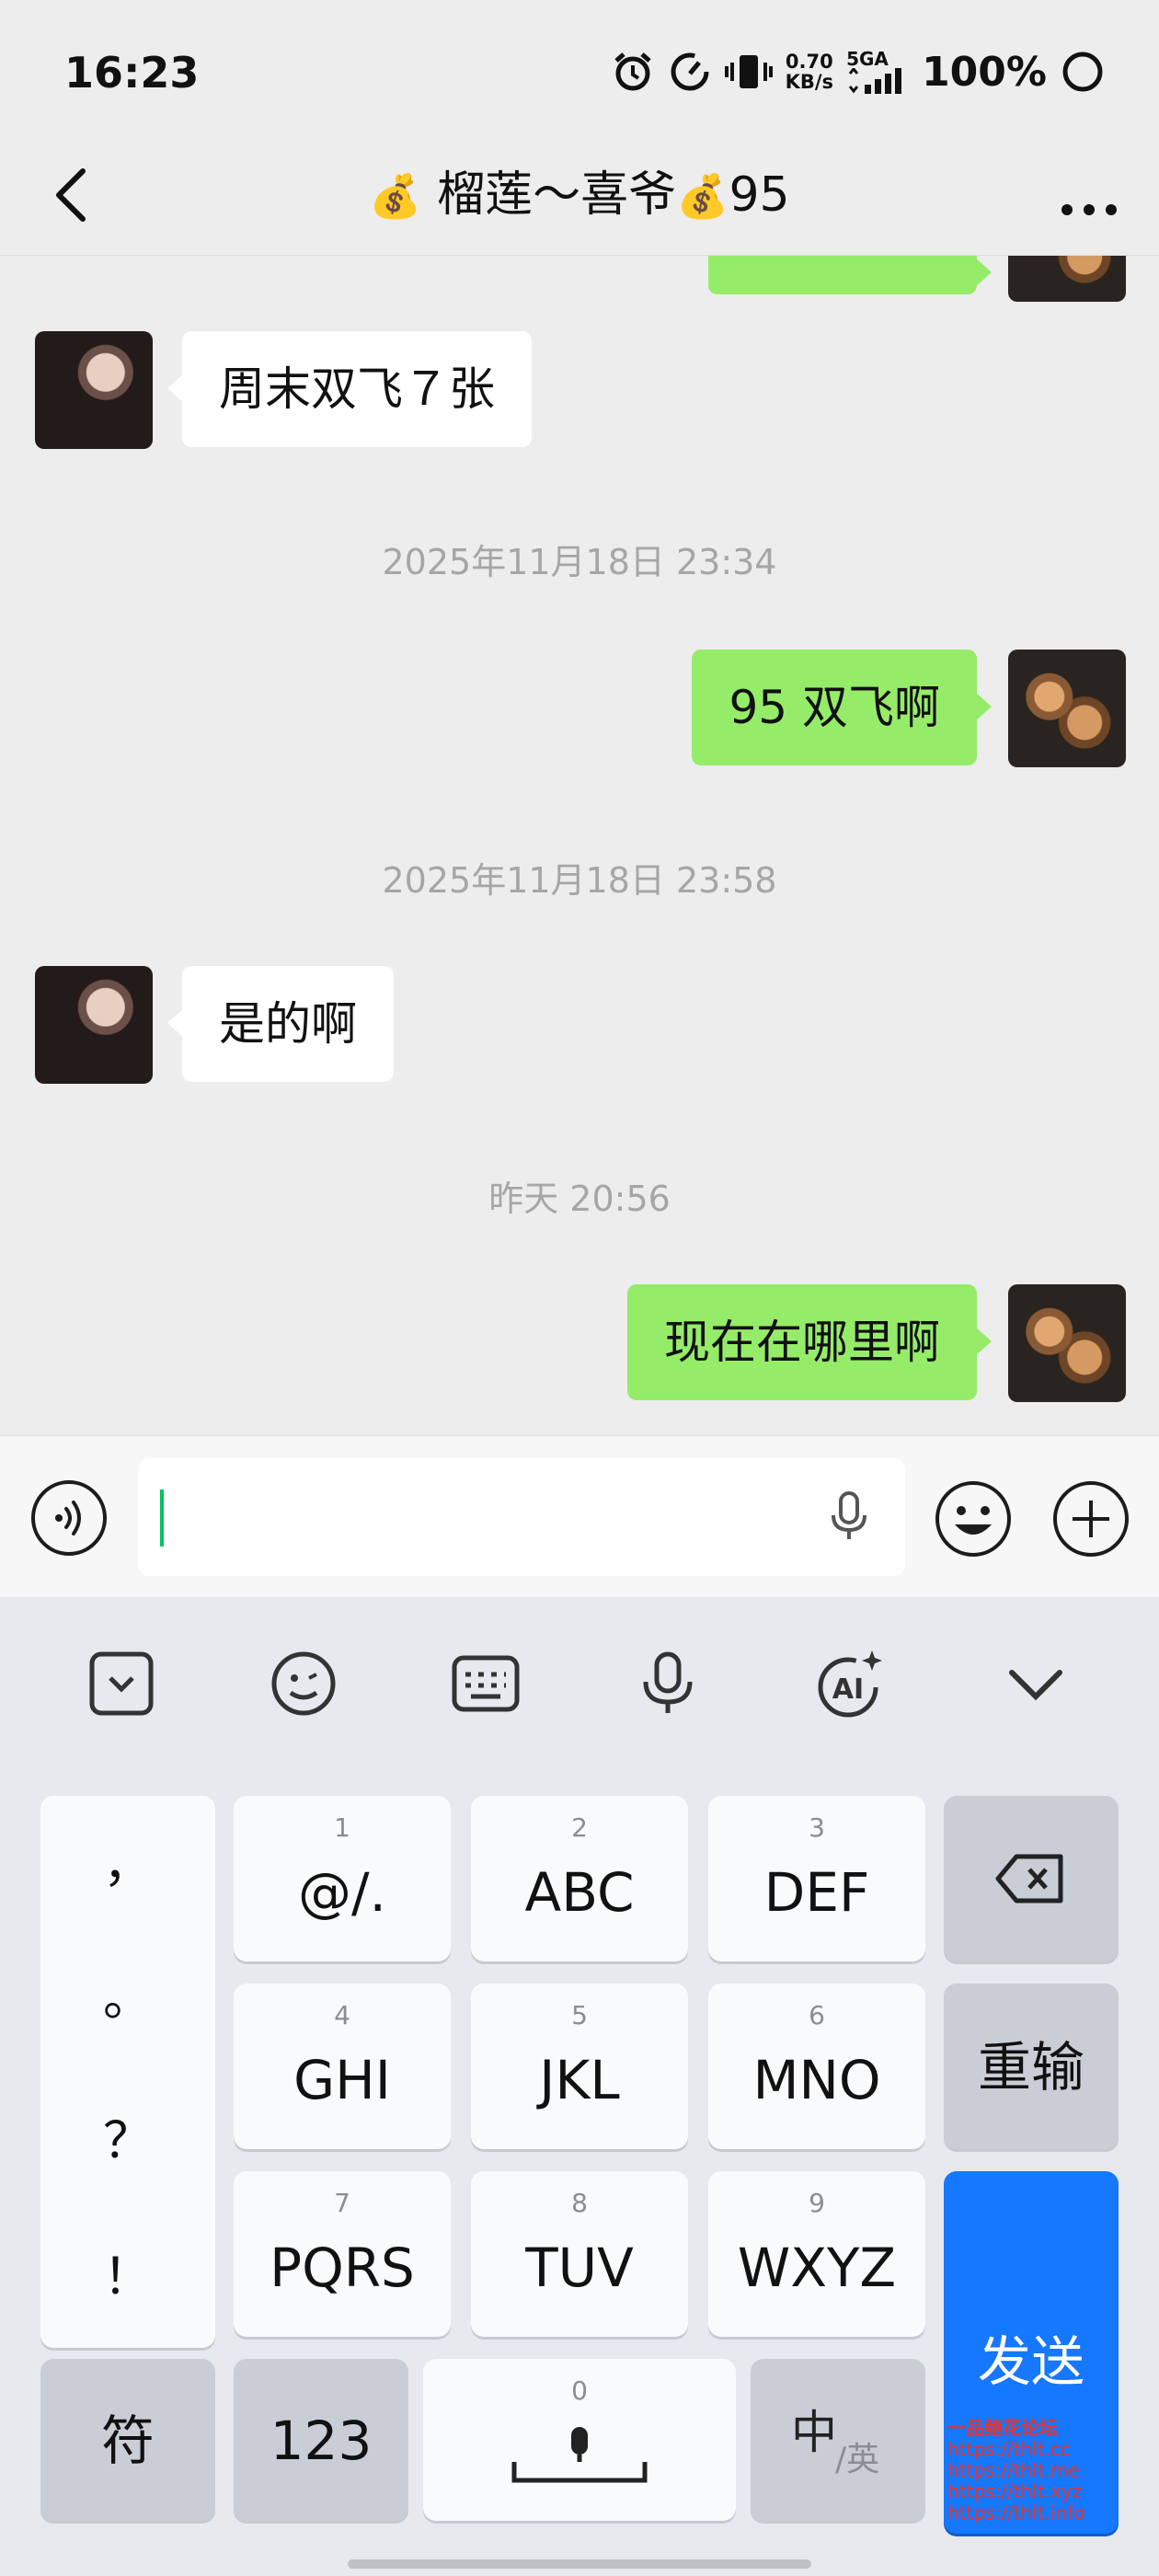  Describe the element at coordinates (1082, 72) in the screenshot. I see `battery-ring-icon` at that location.